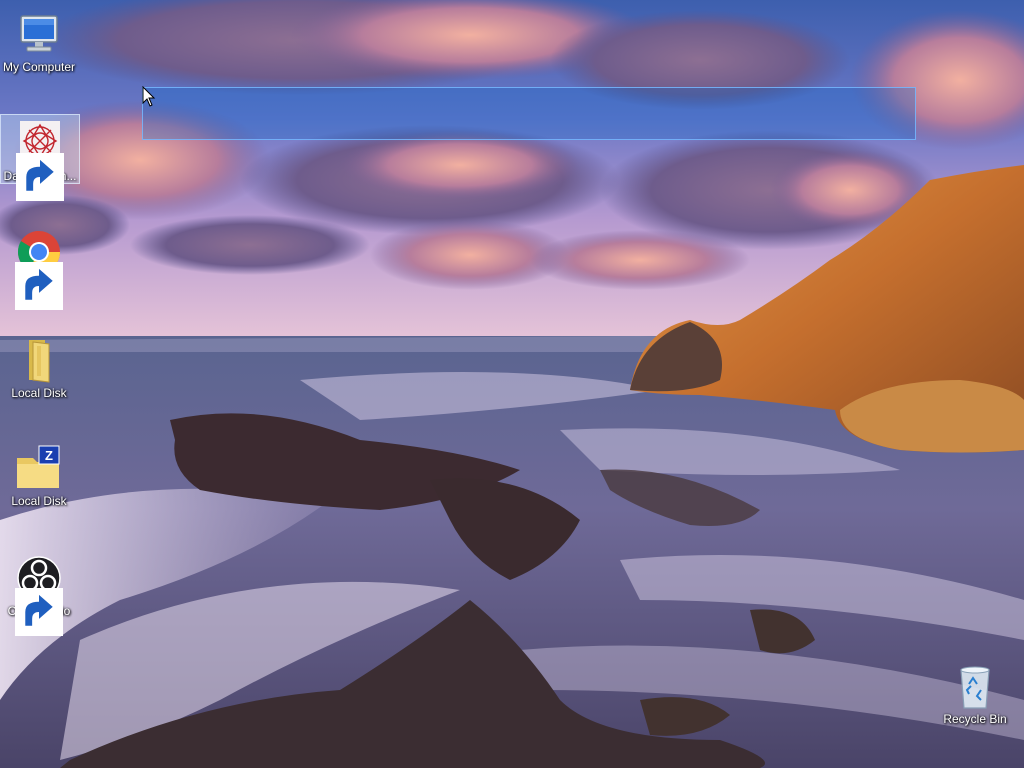 The width and height of the screenshot is (1024, 768). What do you see at coordinates (39, 468) in the screenshot?
I see `zip-folder-icon: Z` at bounding box center [39, 468].